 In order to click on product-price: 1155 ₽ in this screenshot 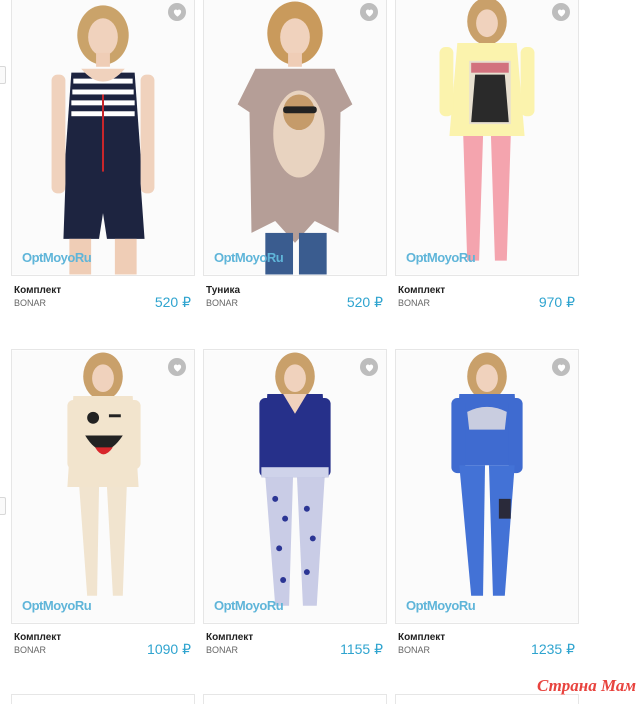, I will do `click(361, 649)`.